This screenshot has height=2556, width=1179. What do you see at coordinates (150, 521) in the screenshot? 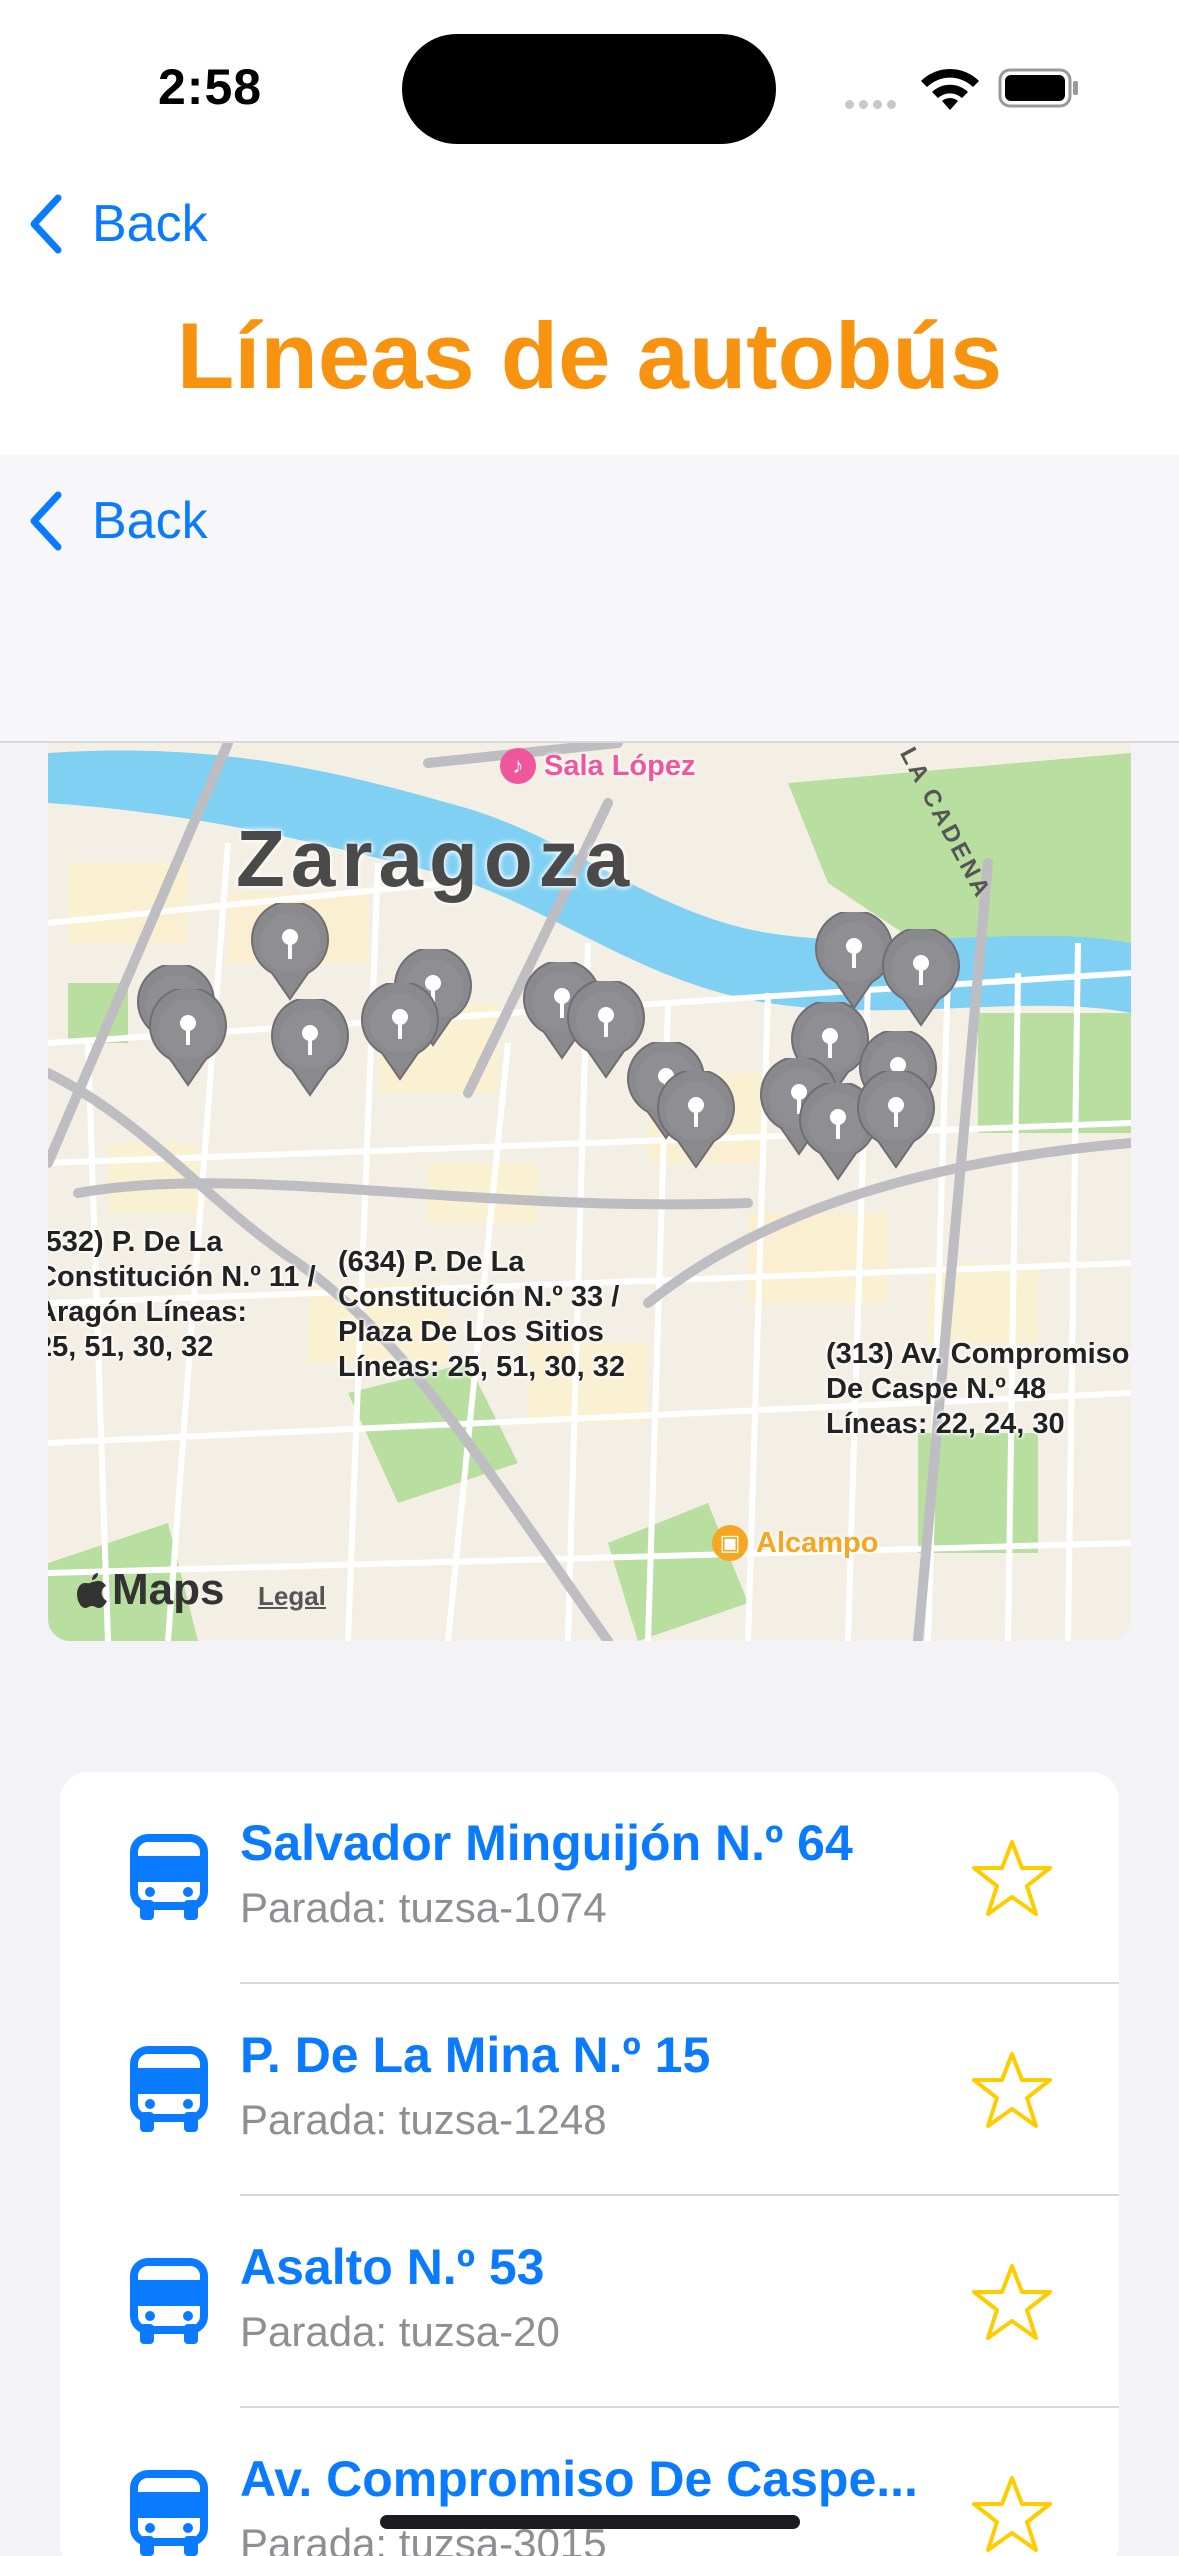
I see `secondary-back-label: Back` at bounding box center [150, 521].